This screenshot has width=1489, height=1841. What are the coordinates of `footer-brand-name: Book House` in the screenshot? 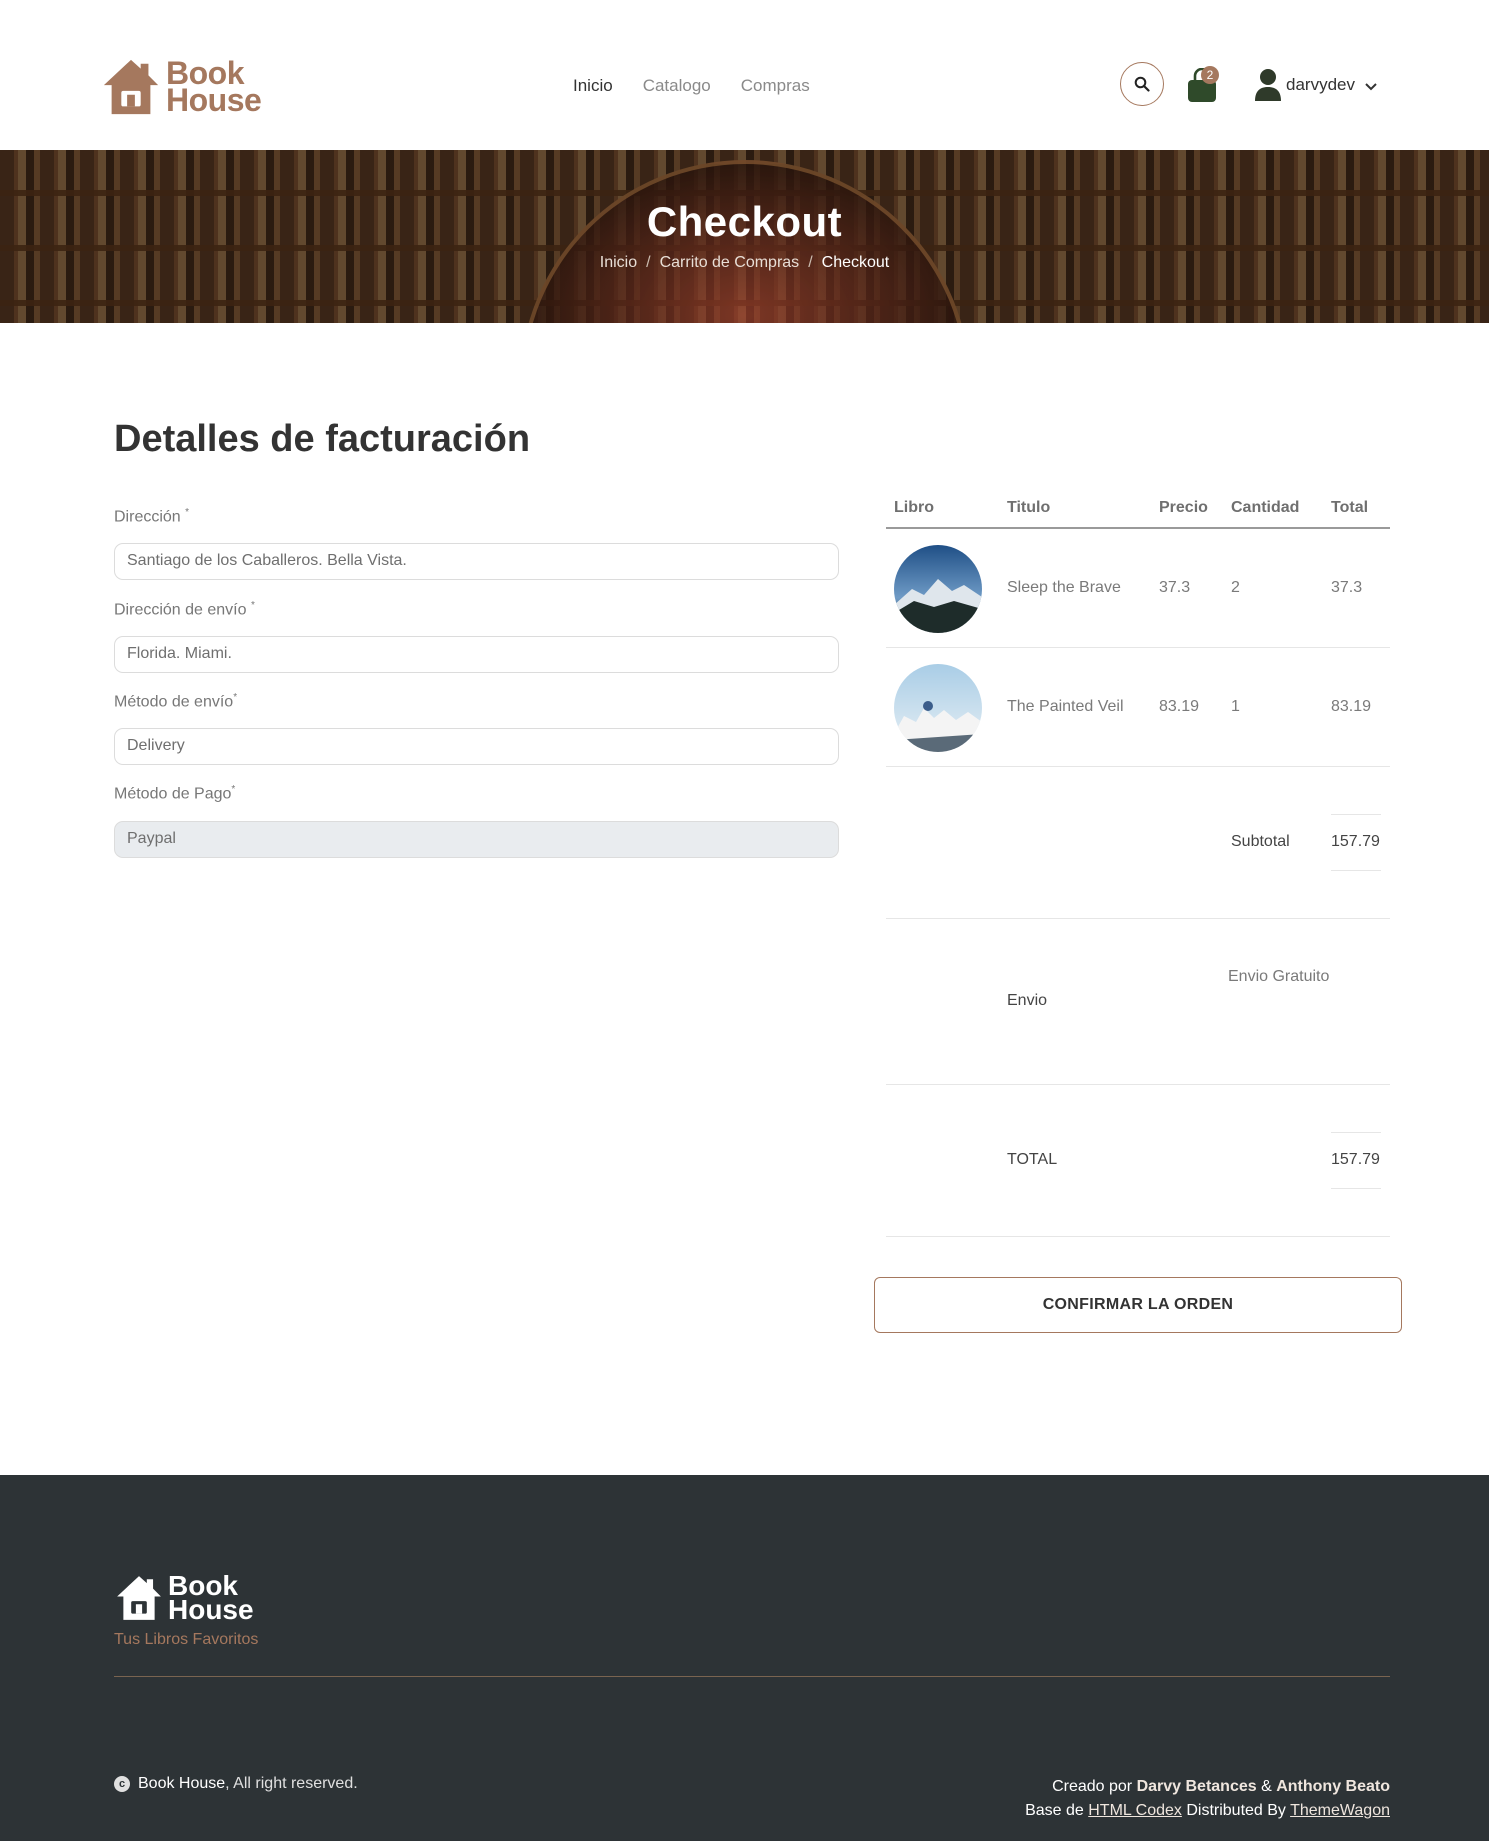 It's located at (211, 1598).